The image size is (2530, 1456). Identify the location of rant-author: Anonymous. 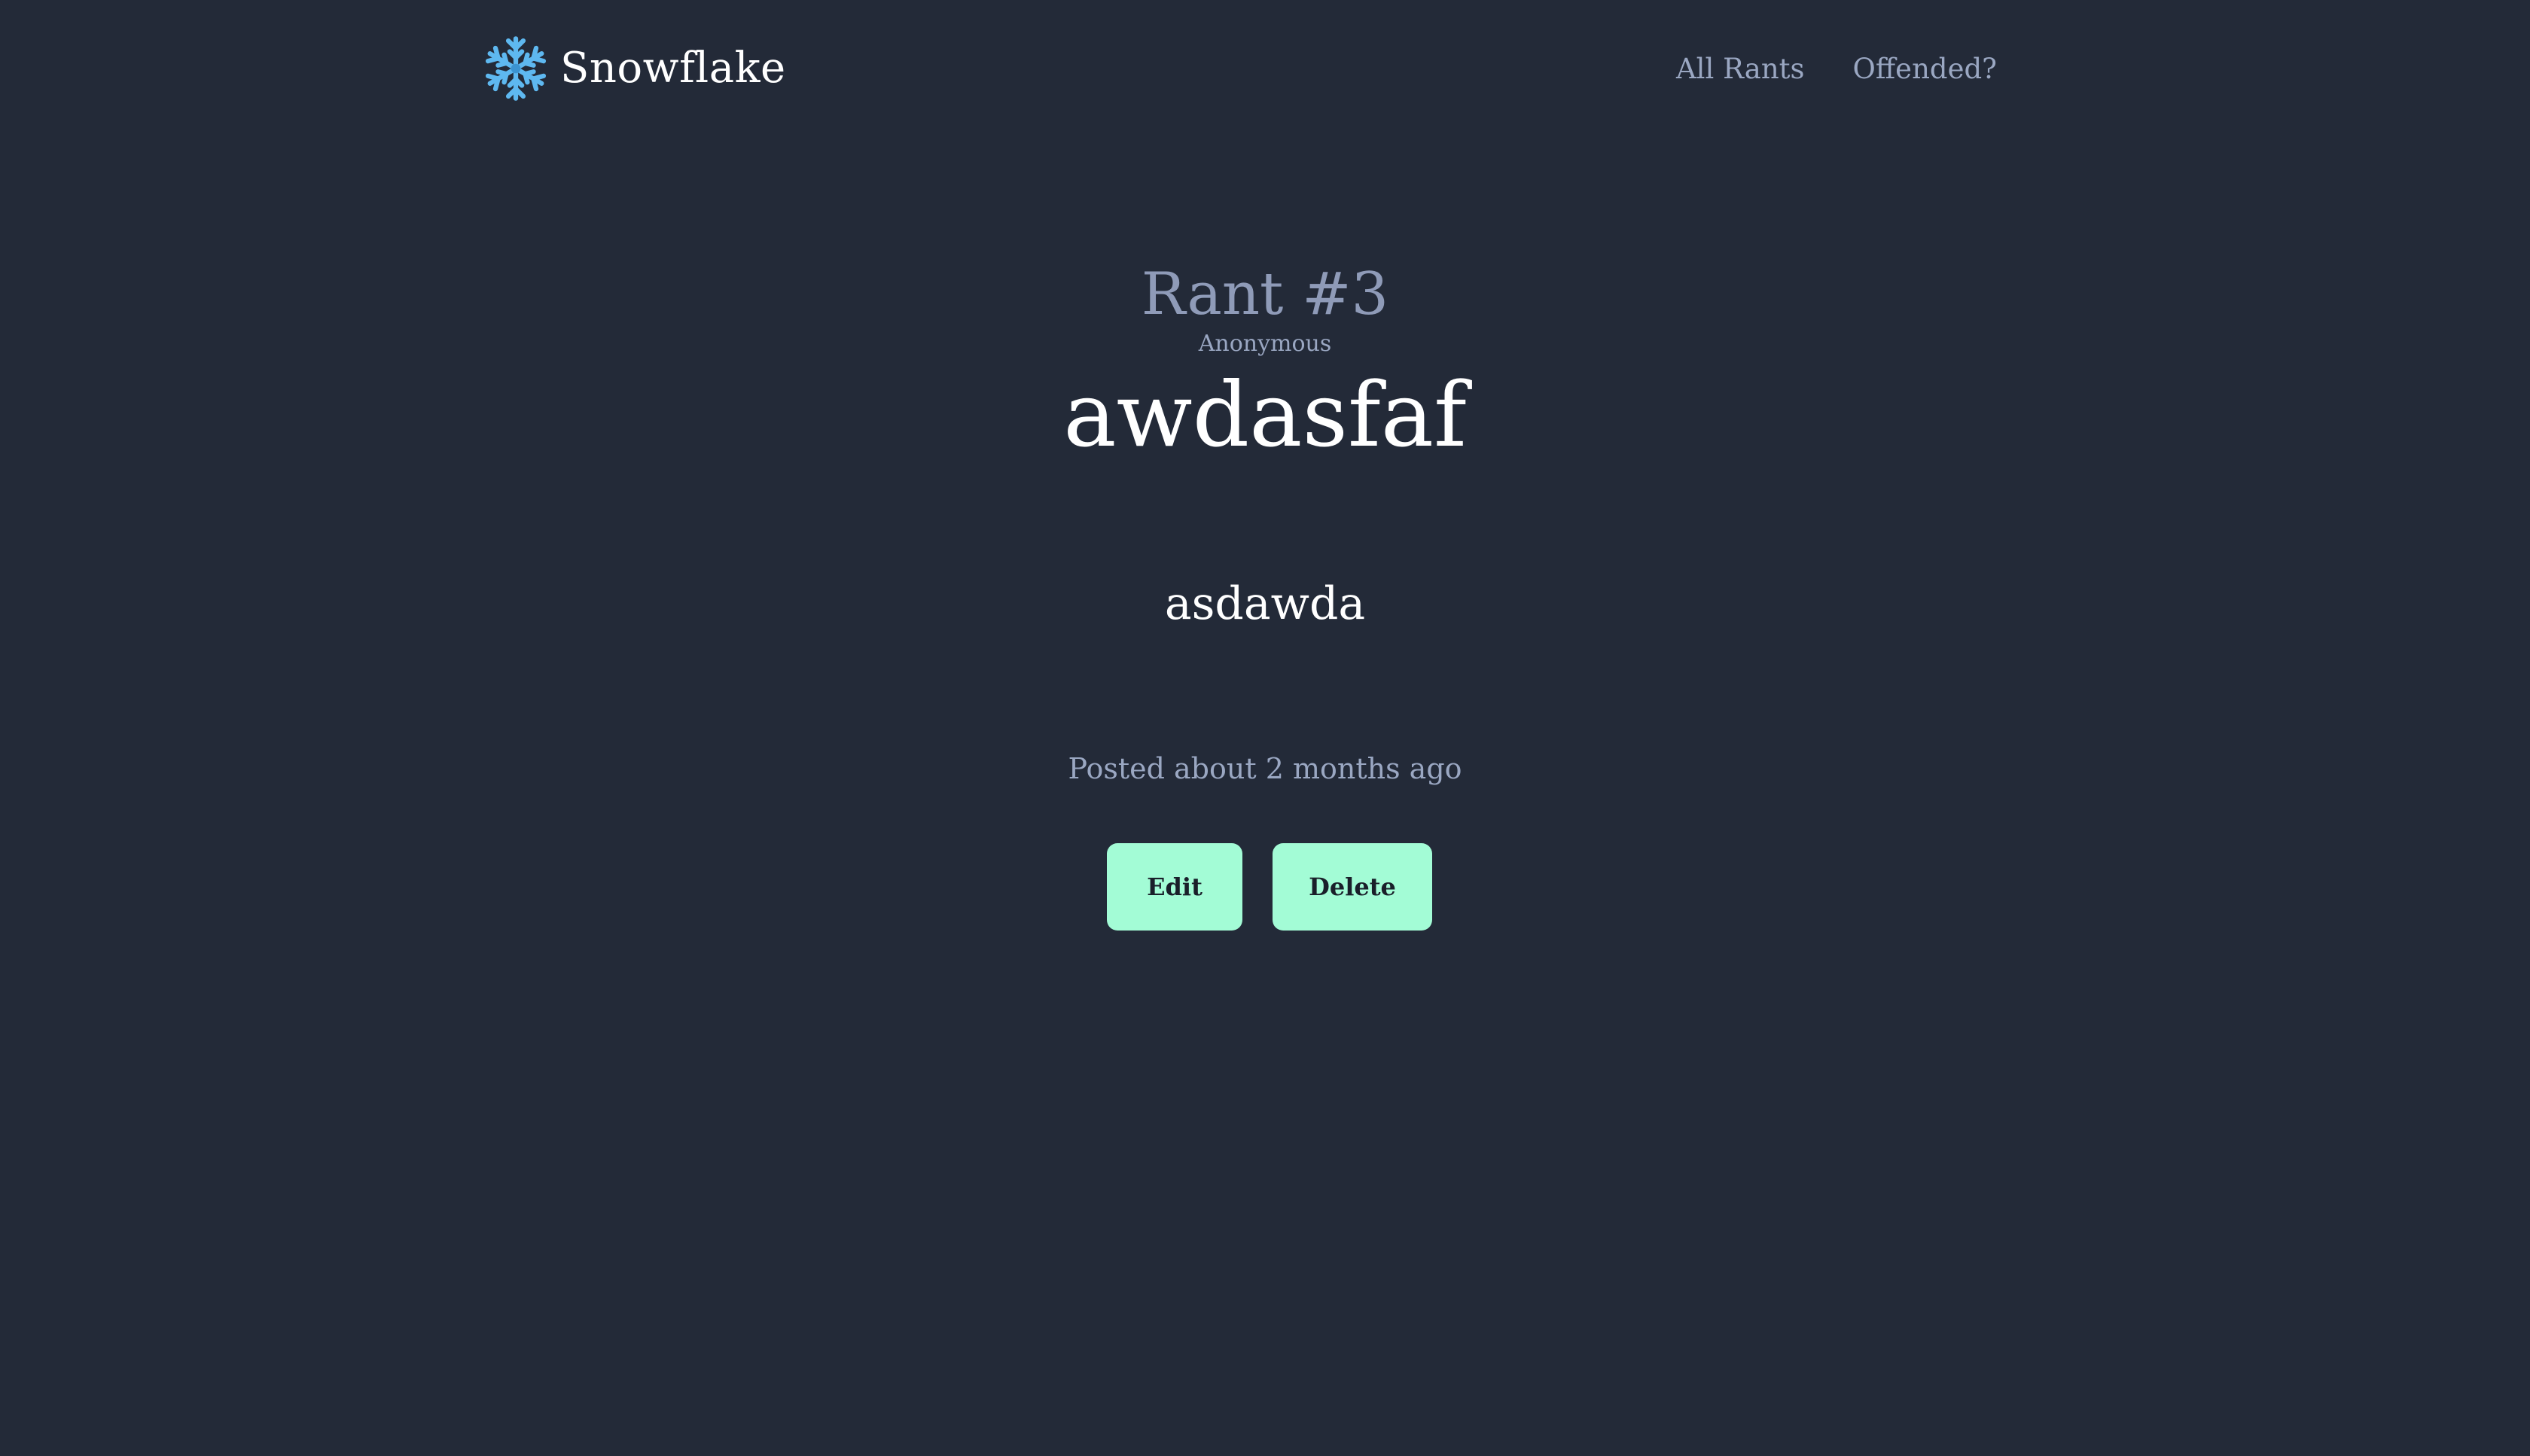
(1265, 343).